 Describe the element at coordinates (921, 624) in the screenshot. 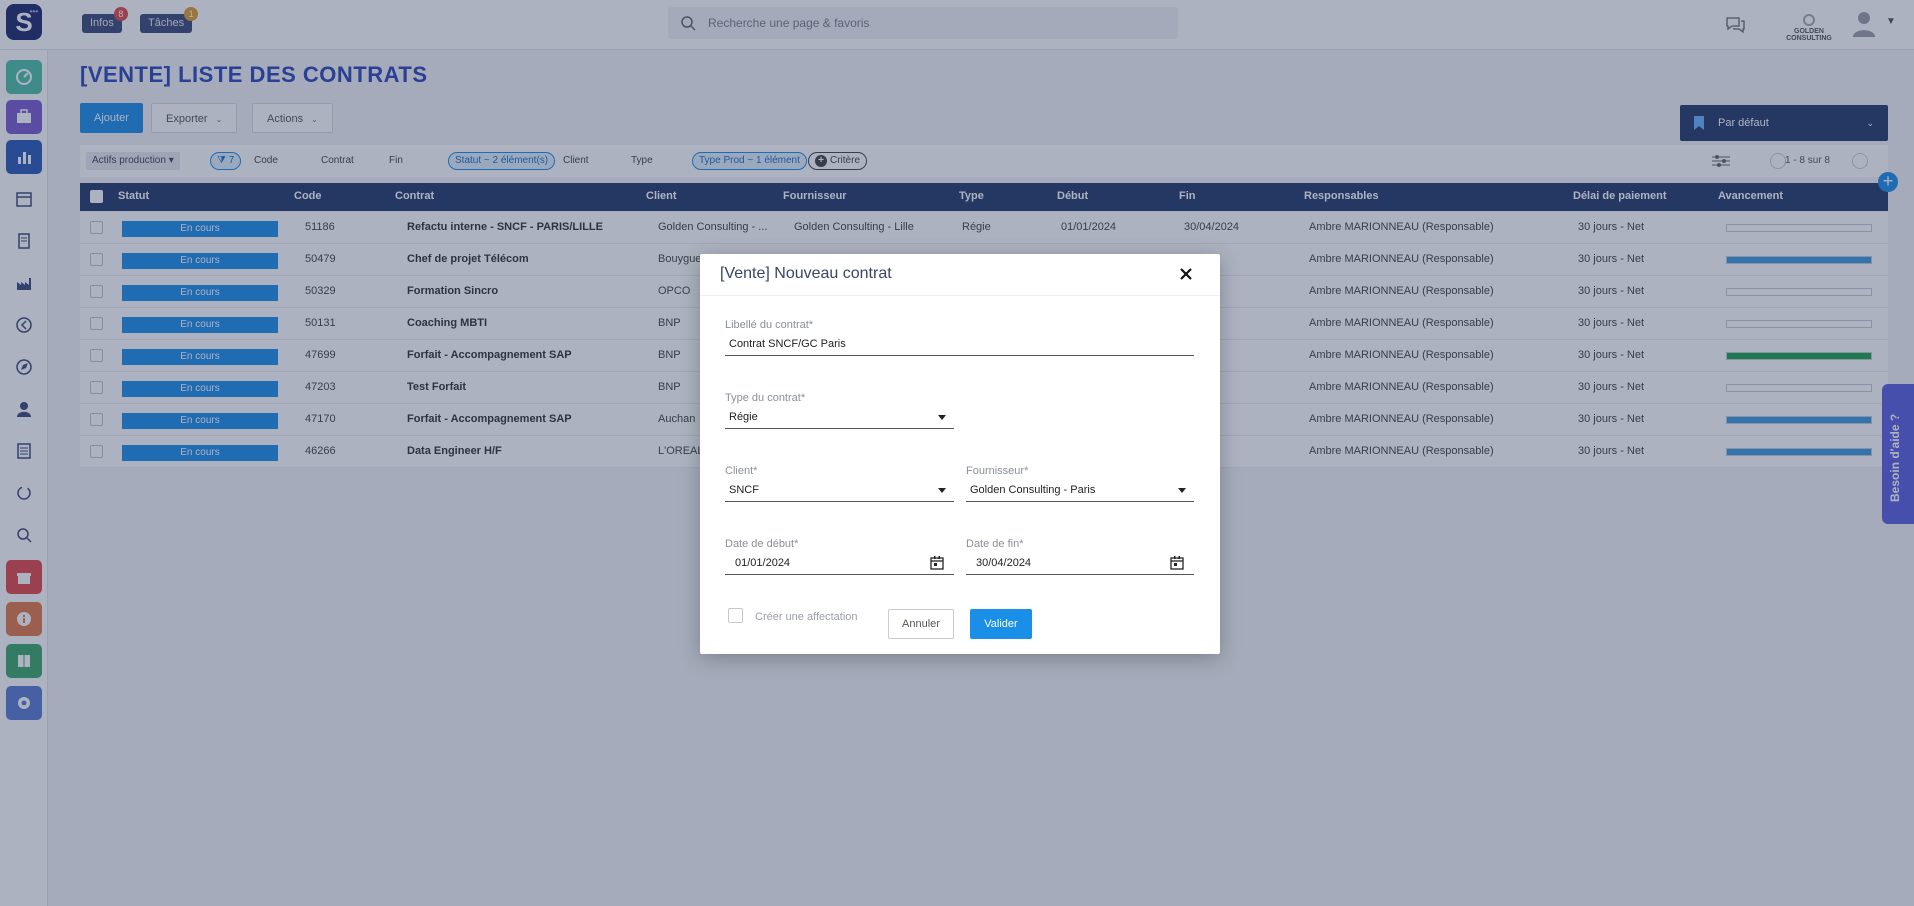

I see `cancel-button: Annuler` at that location.